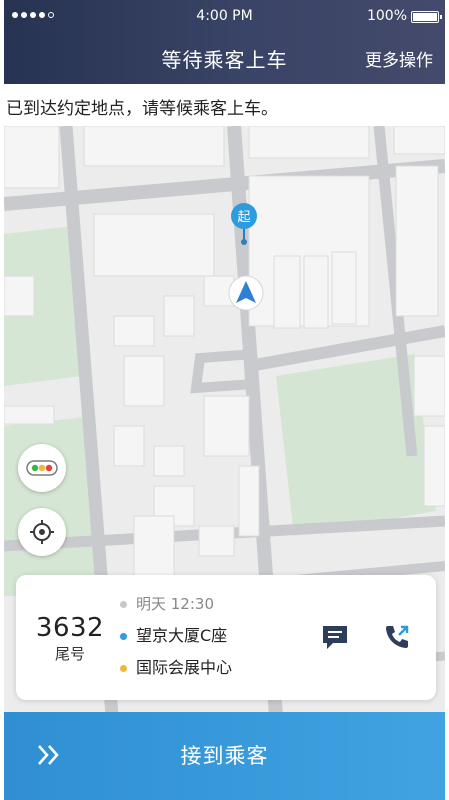 The image size is (449, 800). What do you see at coordinates (224, 105) in the screenshot?
I see `arrival-notice: 已到达约定地点，请等候乘客上车。` at bounding box center [224, 105].